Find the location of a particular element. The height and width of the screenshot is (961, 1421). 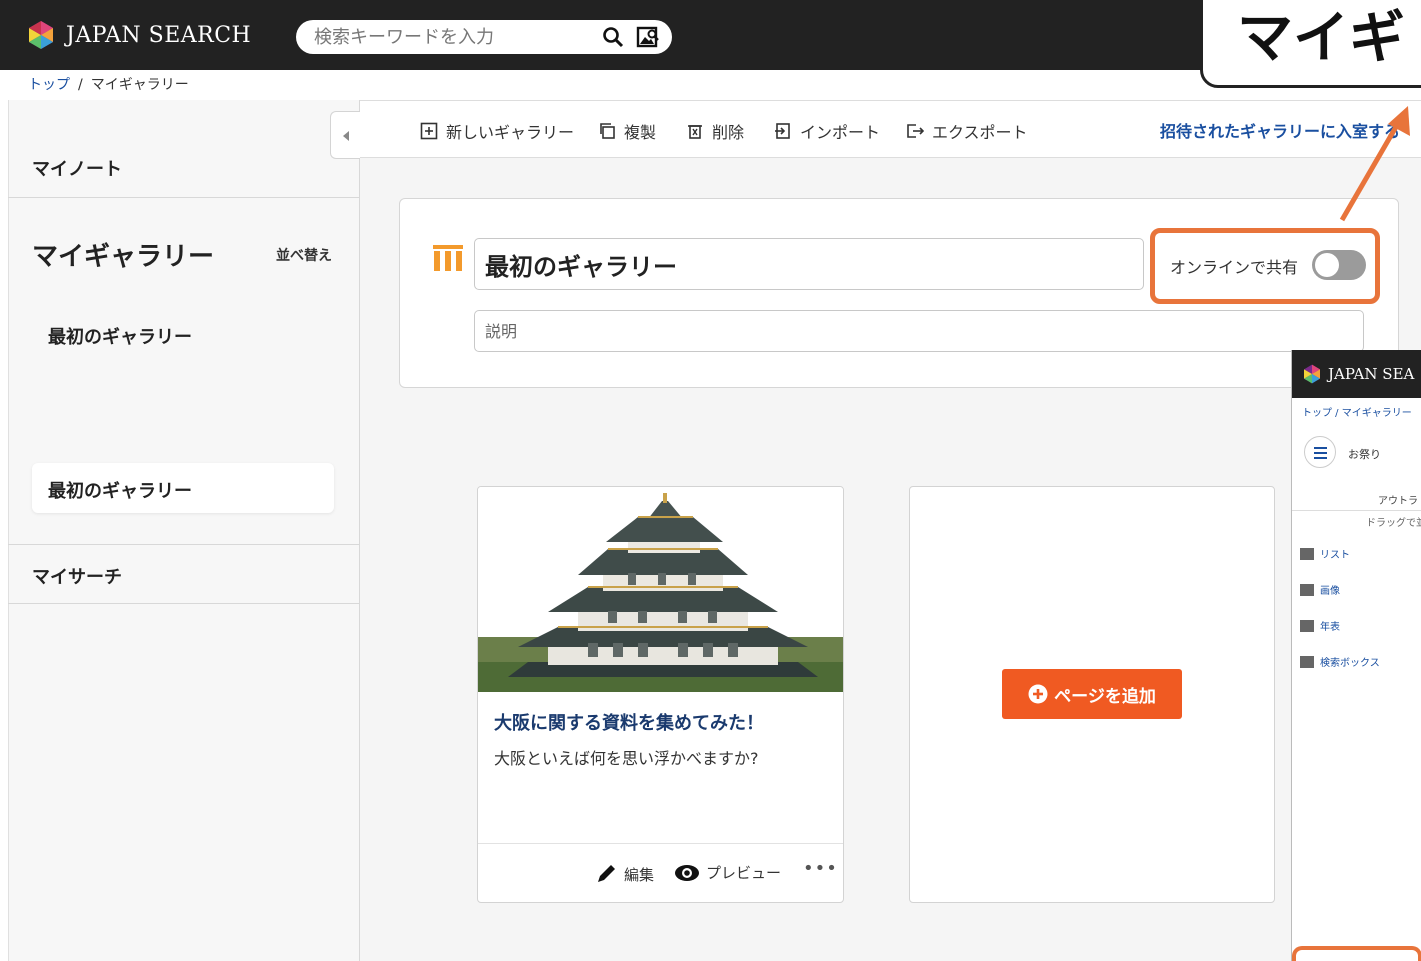

inset-row-list: リスト is located at coordinates (1325, 553).